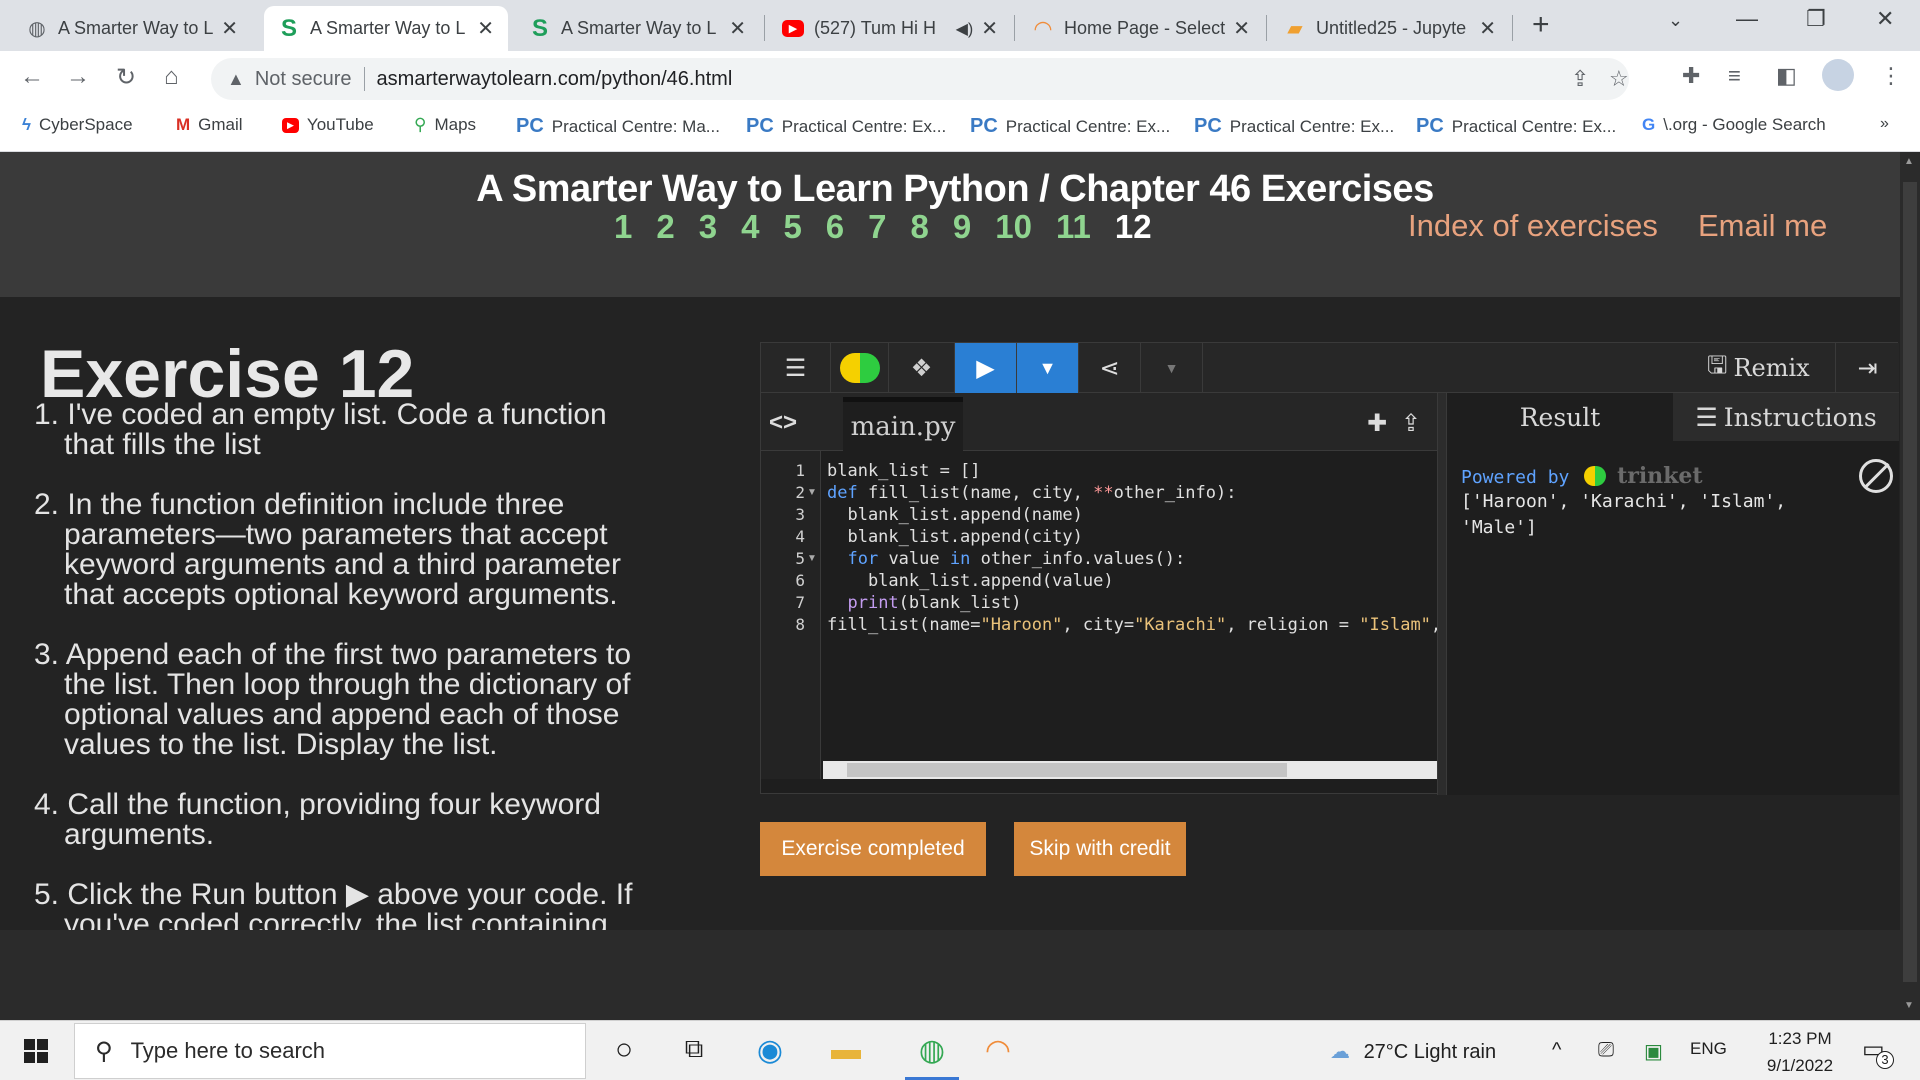 The image size is (1920, 1080). Describe the element at coordinates (1867, 368) in the screenshot. I see `login-icon: ⇥` at that location.